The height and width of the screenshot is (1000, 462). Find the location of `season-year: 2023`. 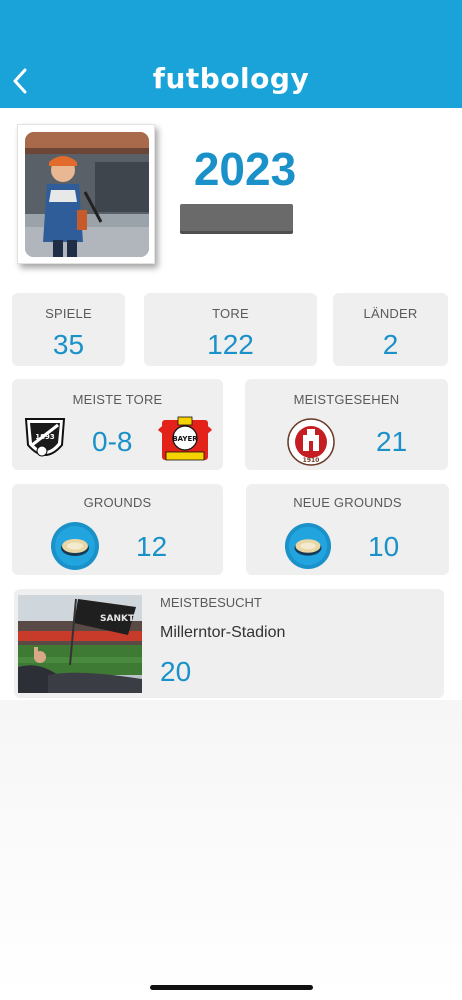

season-year: 2023 is located at coordinates (245, 169).